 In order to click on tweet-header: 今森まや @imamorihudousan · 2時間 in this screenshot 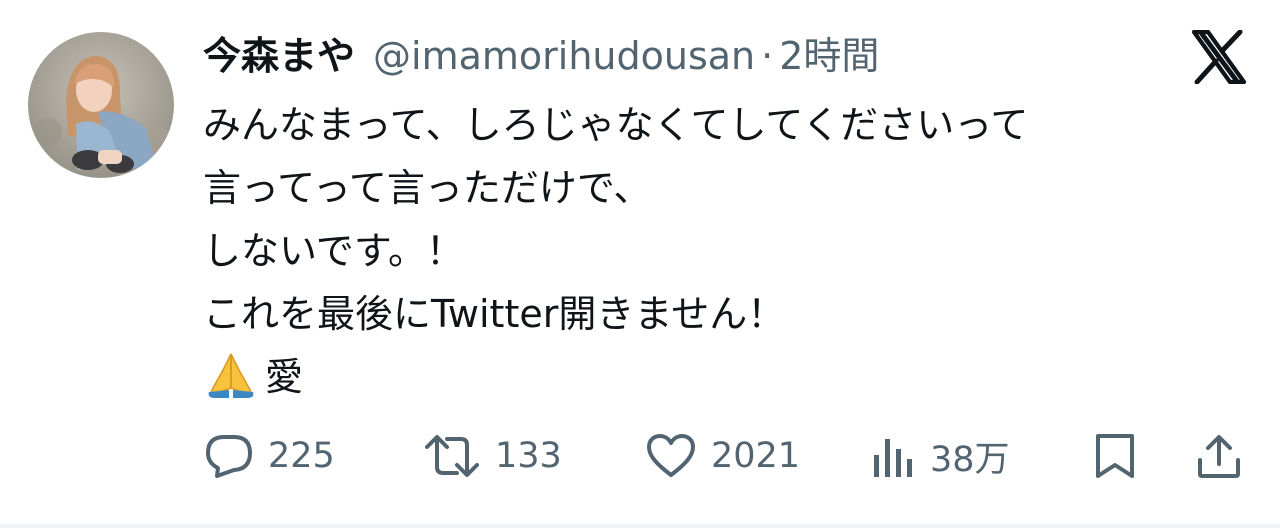, I will do `click(541, 56)`.